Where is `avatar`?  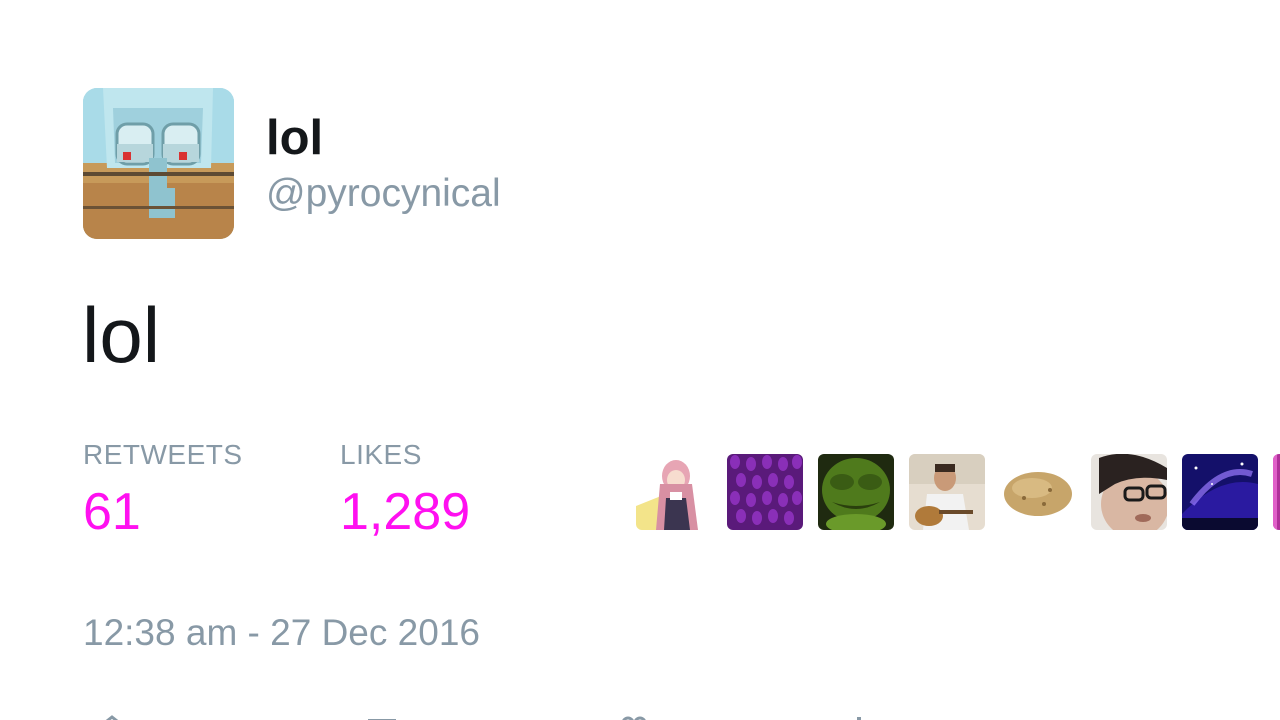 avatar is located at coordinates (158, 163).